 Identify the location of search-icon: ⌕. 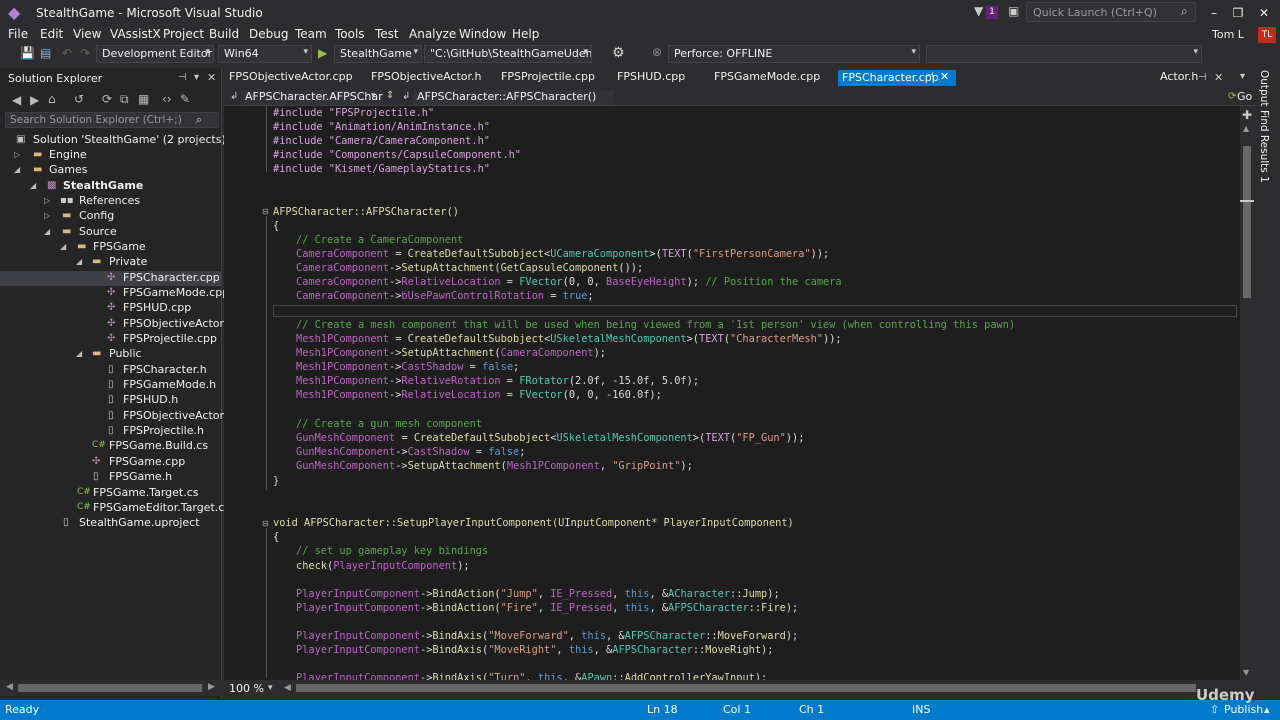
(1184, 11).